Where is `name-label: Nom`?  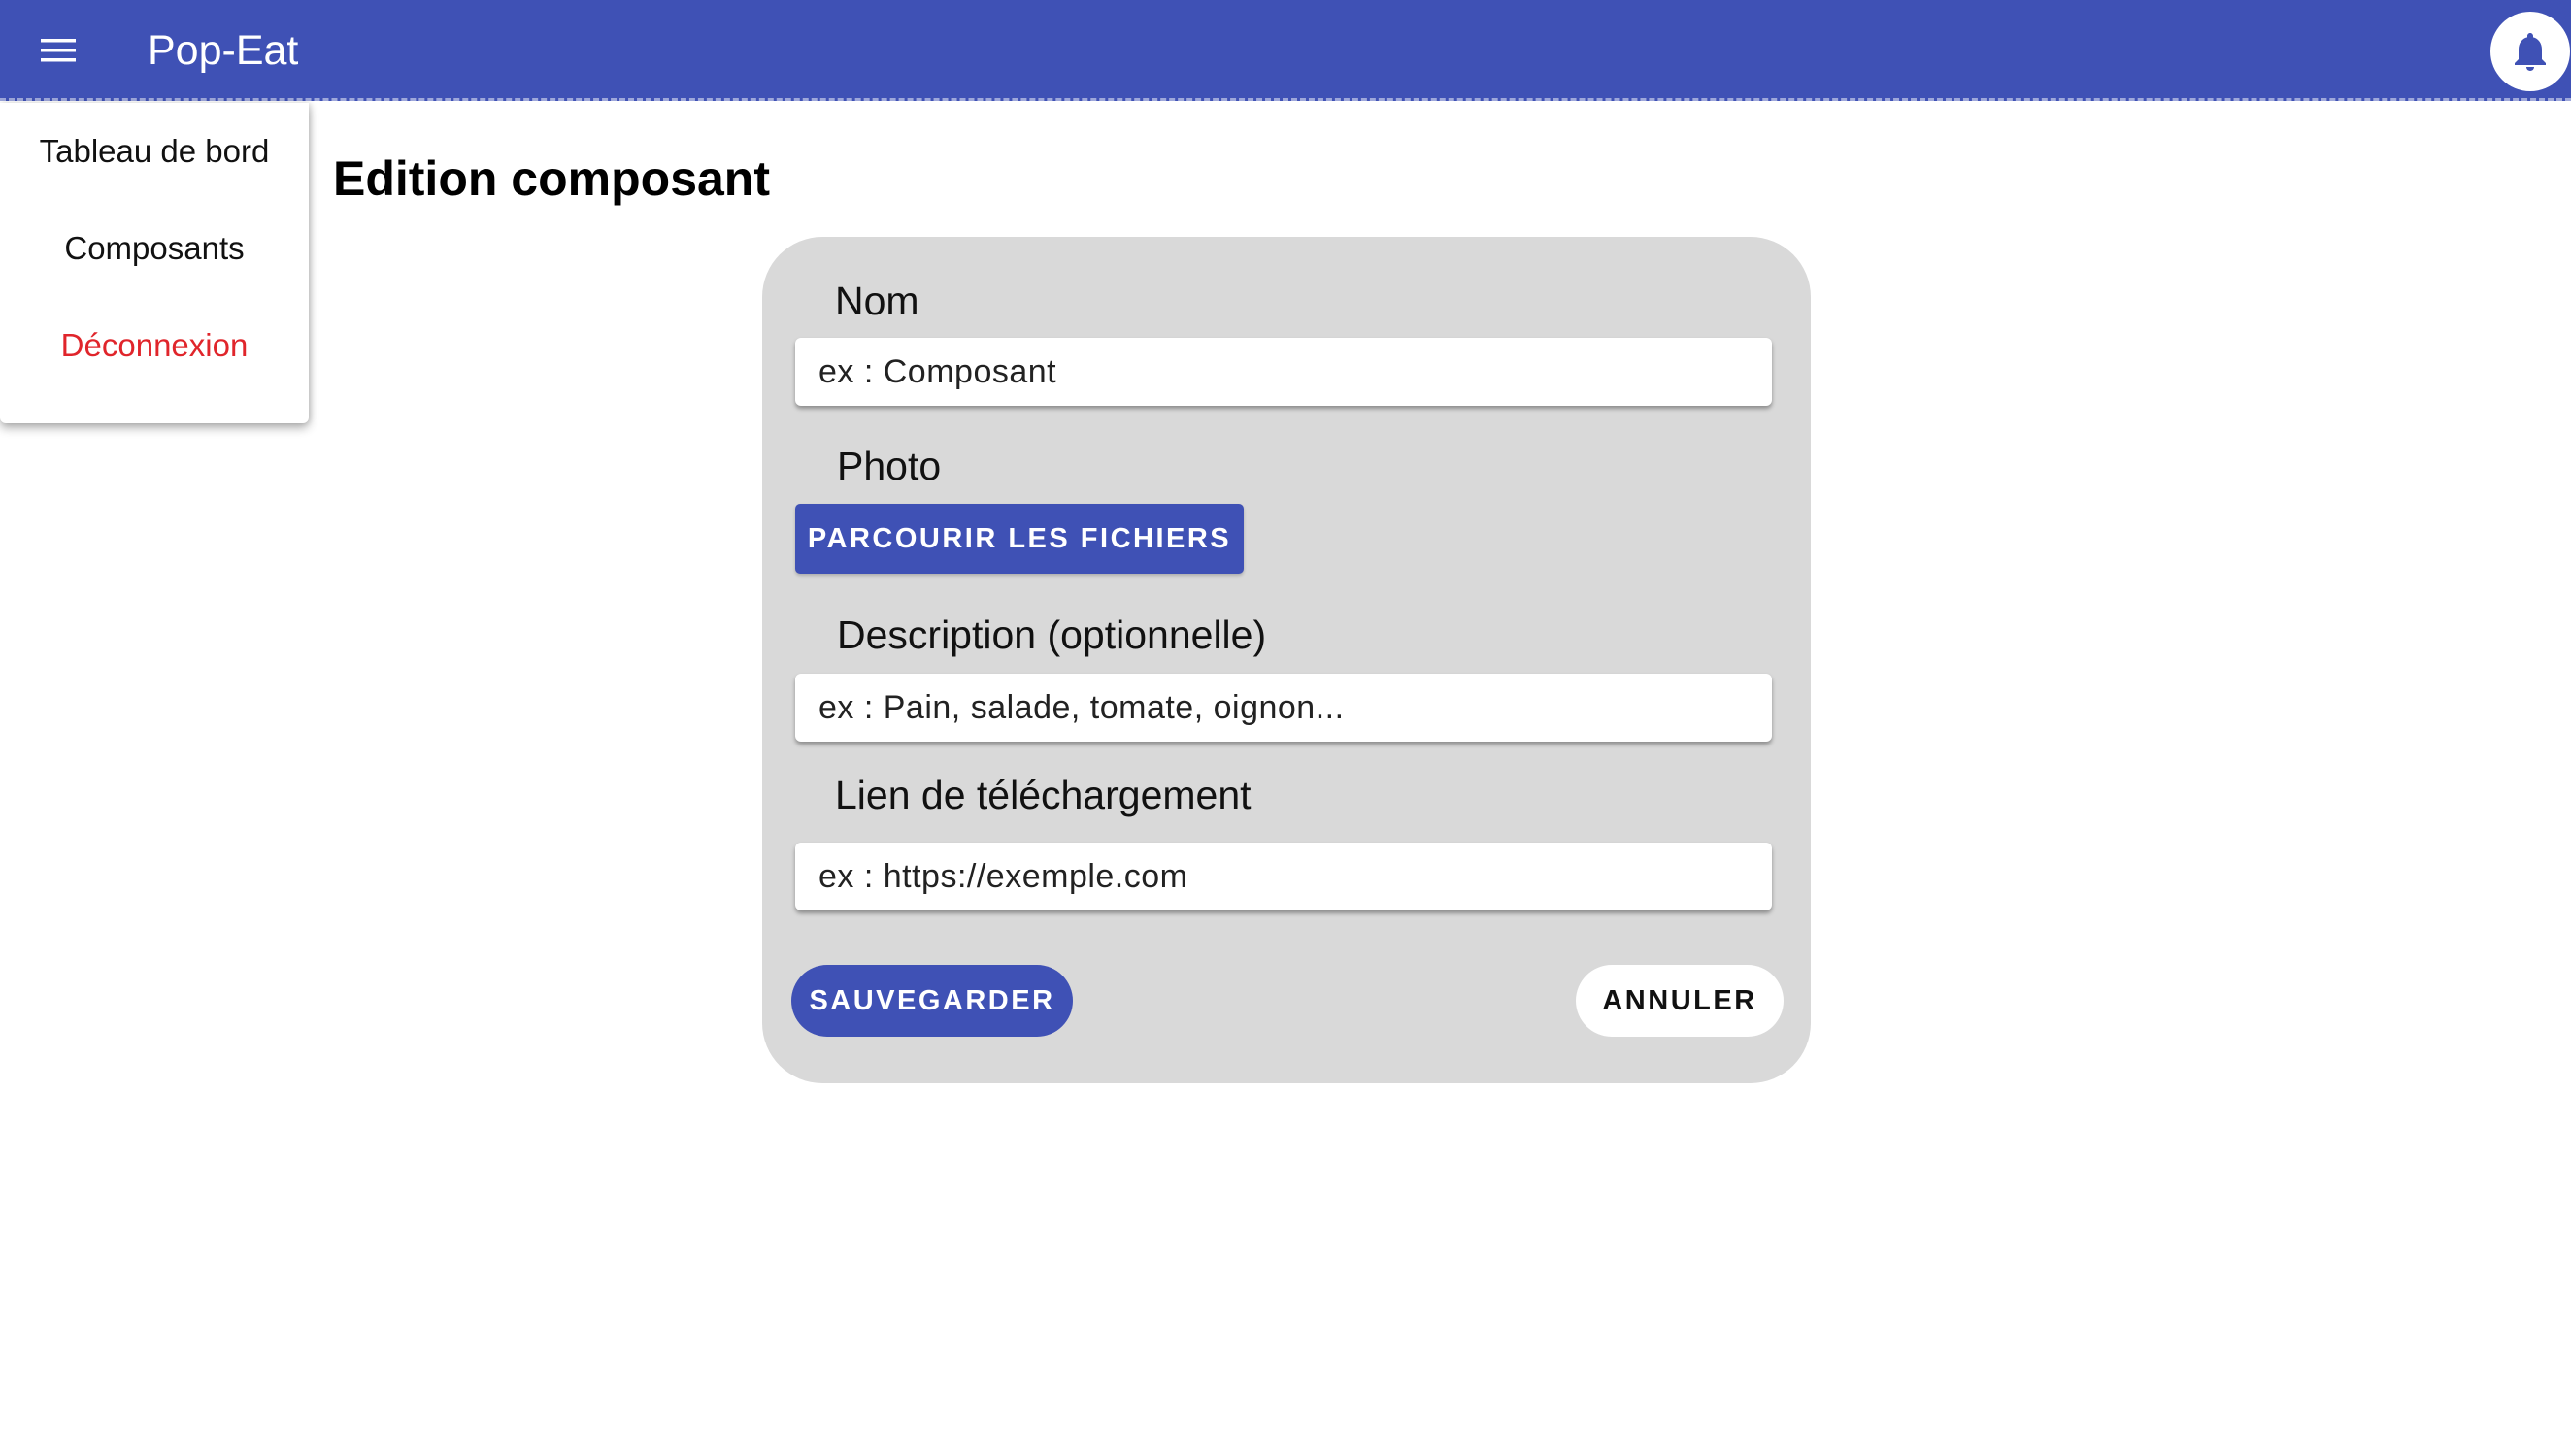 name-label: Nom is located at coordinates (877, 301).